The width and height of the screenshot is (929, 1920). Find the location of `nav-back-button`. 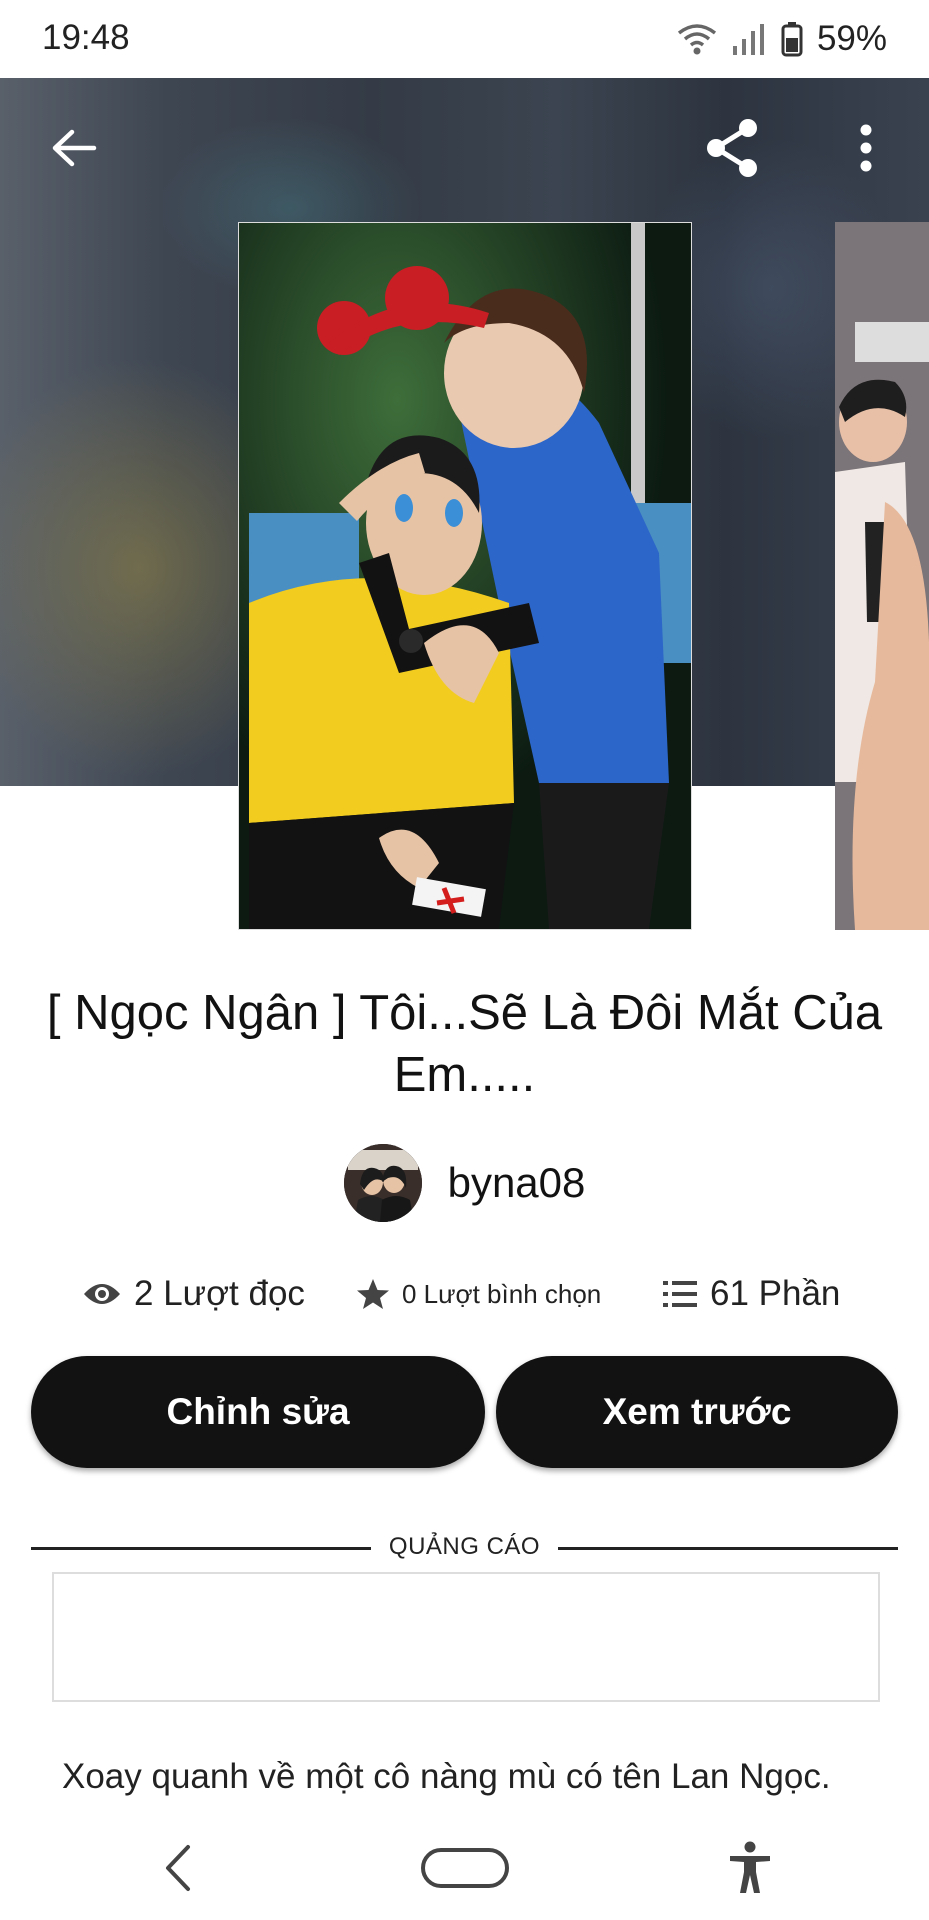

nav-back-button is located at coordinates (178, 1868).